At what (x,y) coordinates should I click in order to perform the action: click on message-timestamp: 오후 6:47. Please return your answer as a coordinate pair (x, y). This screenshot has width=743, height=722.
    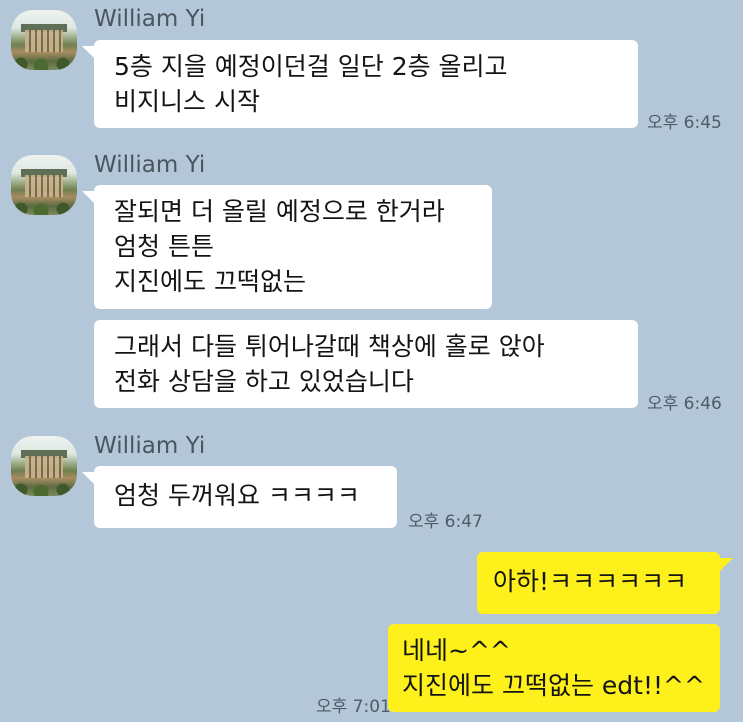
    Looking at the image, I should click on (445, 522).